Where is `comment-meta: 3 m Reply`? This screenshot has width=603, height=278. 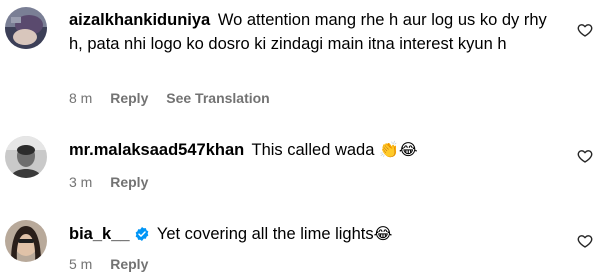 comment-meta: 3 m Reply is located at coordinates (115, 182).